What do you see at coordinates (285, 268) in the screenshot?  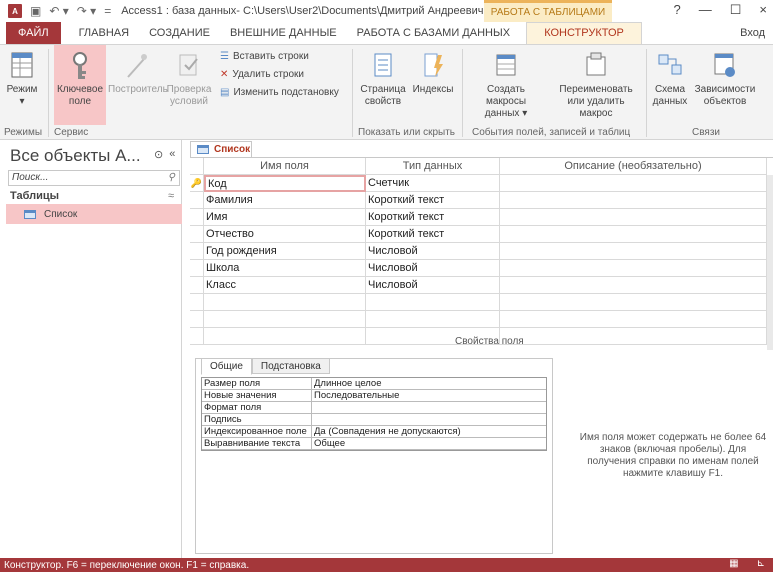 I see `field-name-cell: Школа` at bounding box center [285, 268].